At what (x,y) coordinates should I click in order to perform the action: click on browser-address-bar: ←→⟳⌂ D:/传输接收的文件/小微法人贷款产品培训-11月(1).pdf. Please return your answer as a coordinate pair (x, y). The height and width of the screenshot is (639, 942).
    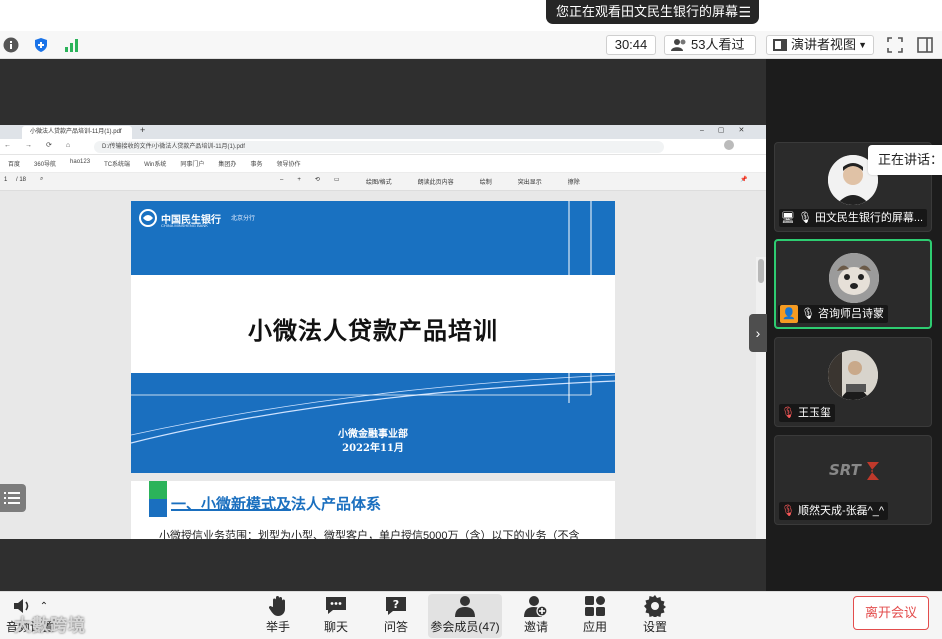
    Looking at the image, I should click on (383, 147).